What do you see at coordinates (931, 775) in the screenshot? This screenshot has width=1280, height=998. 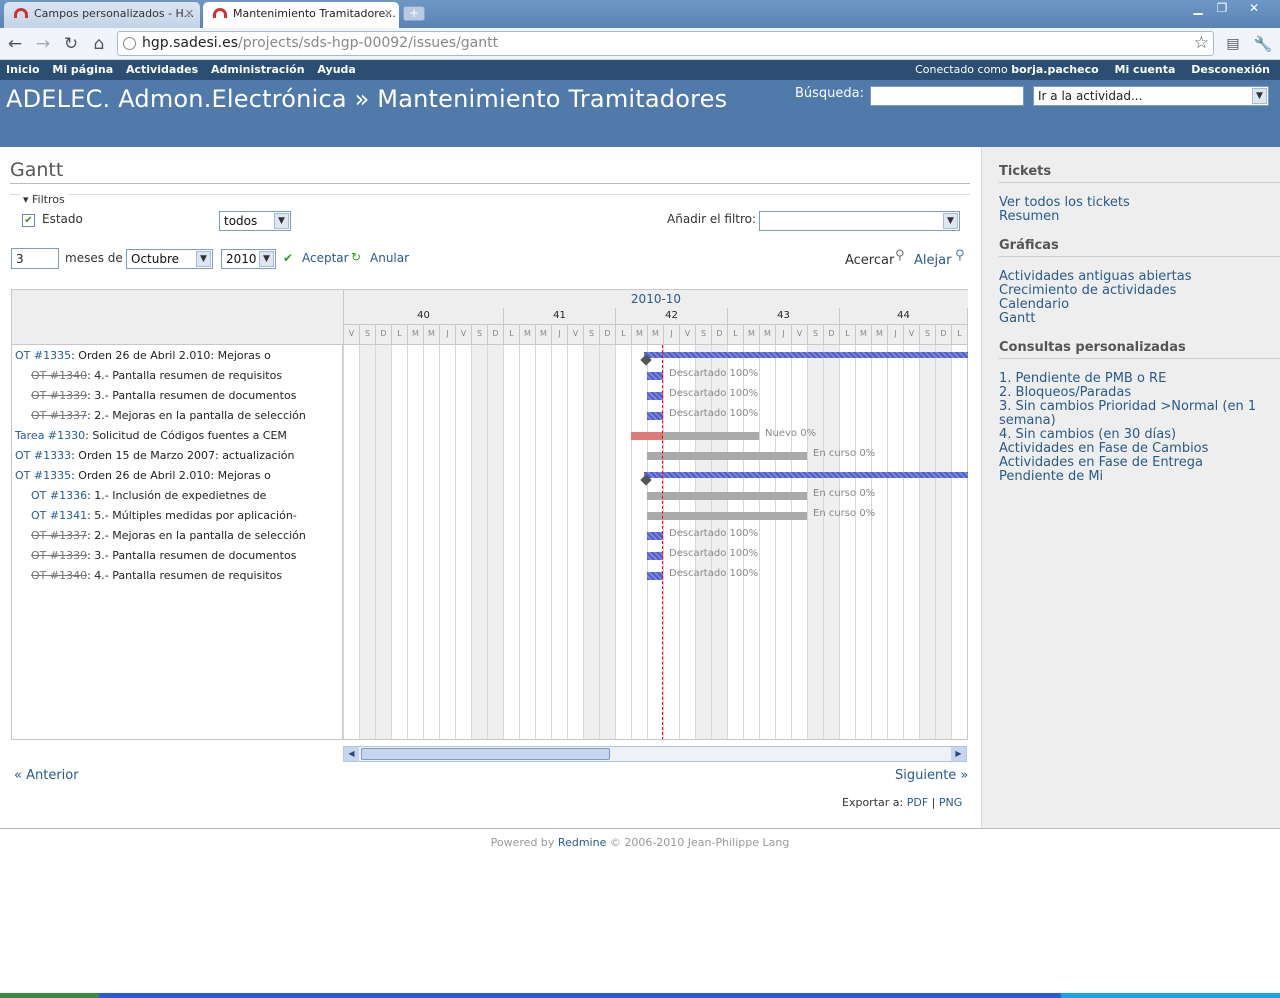 I see `next-link: Siguiente »` at bounding box center [931, 775].